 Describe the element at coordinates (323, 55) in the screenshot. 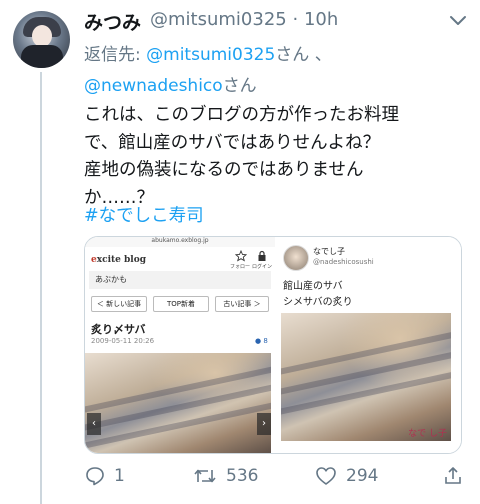

I see `reply-join: 、` at that location.